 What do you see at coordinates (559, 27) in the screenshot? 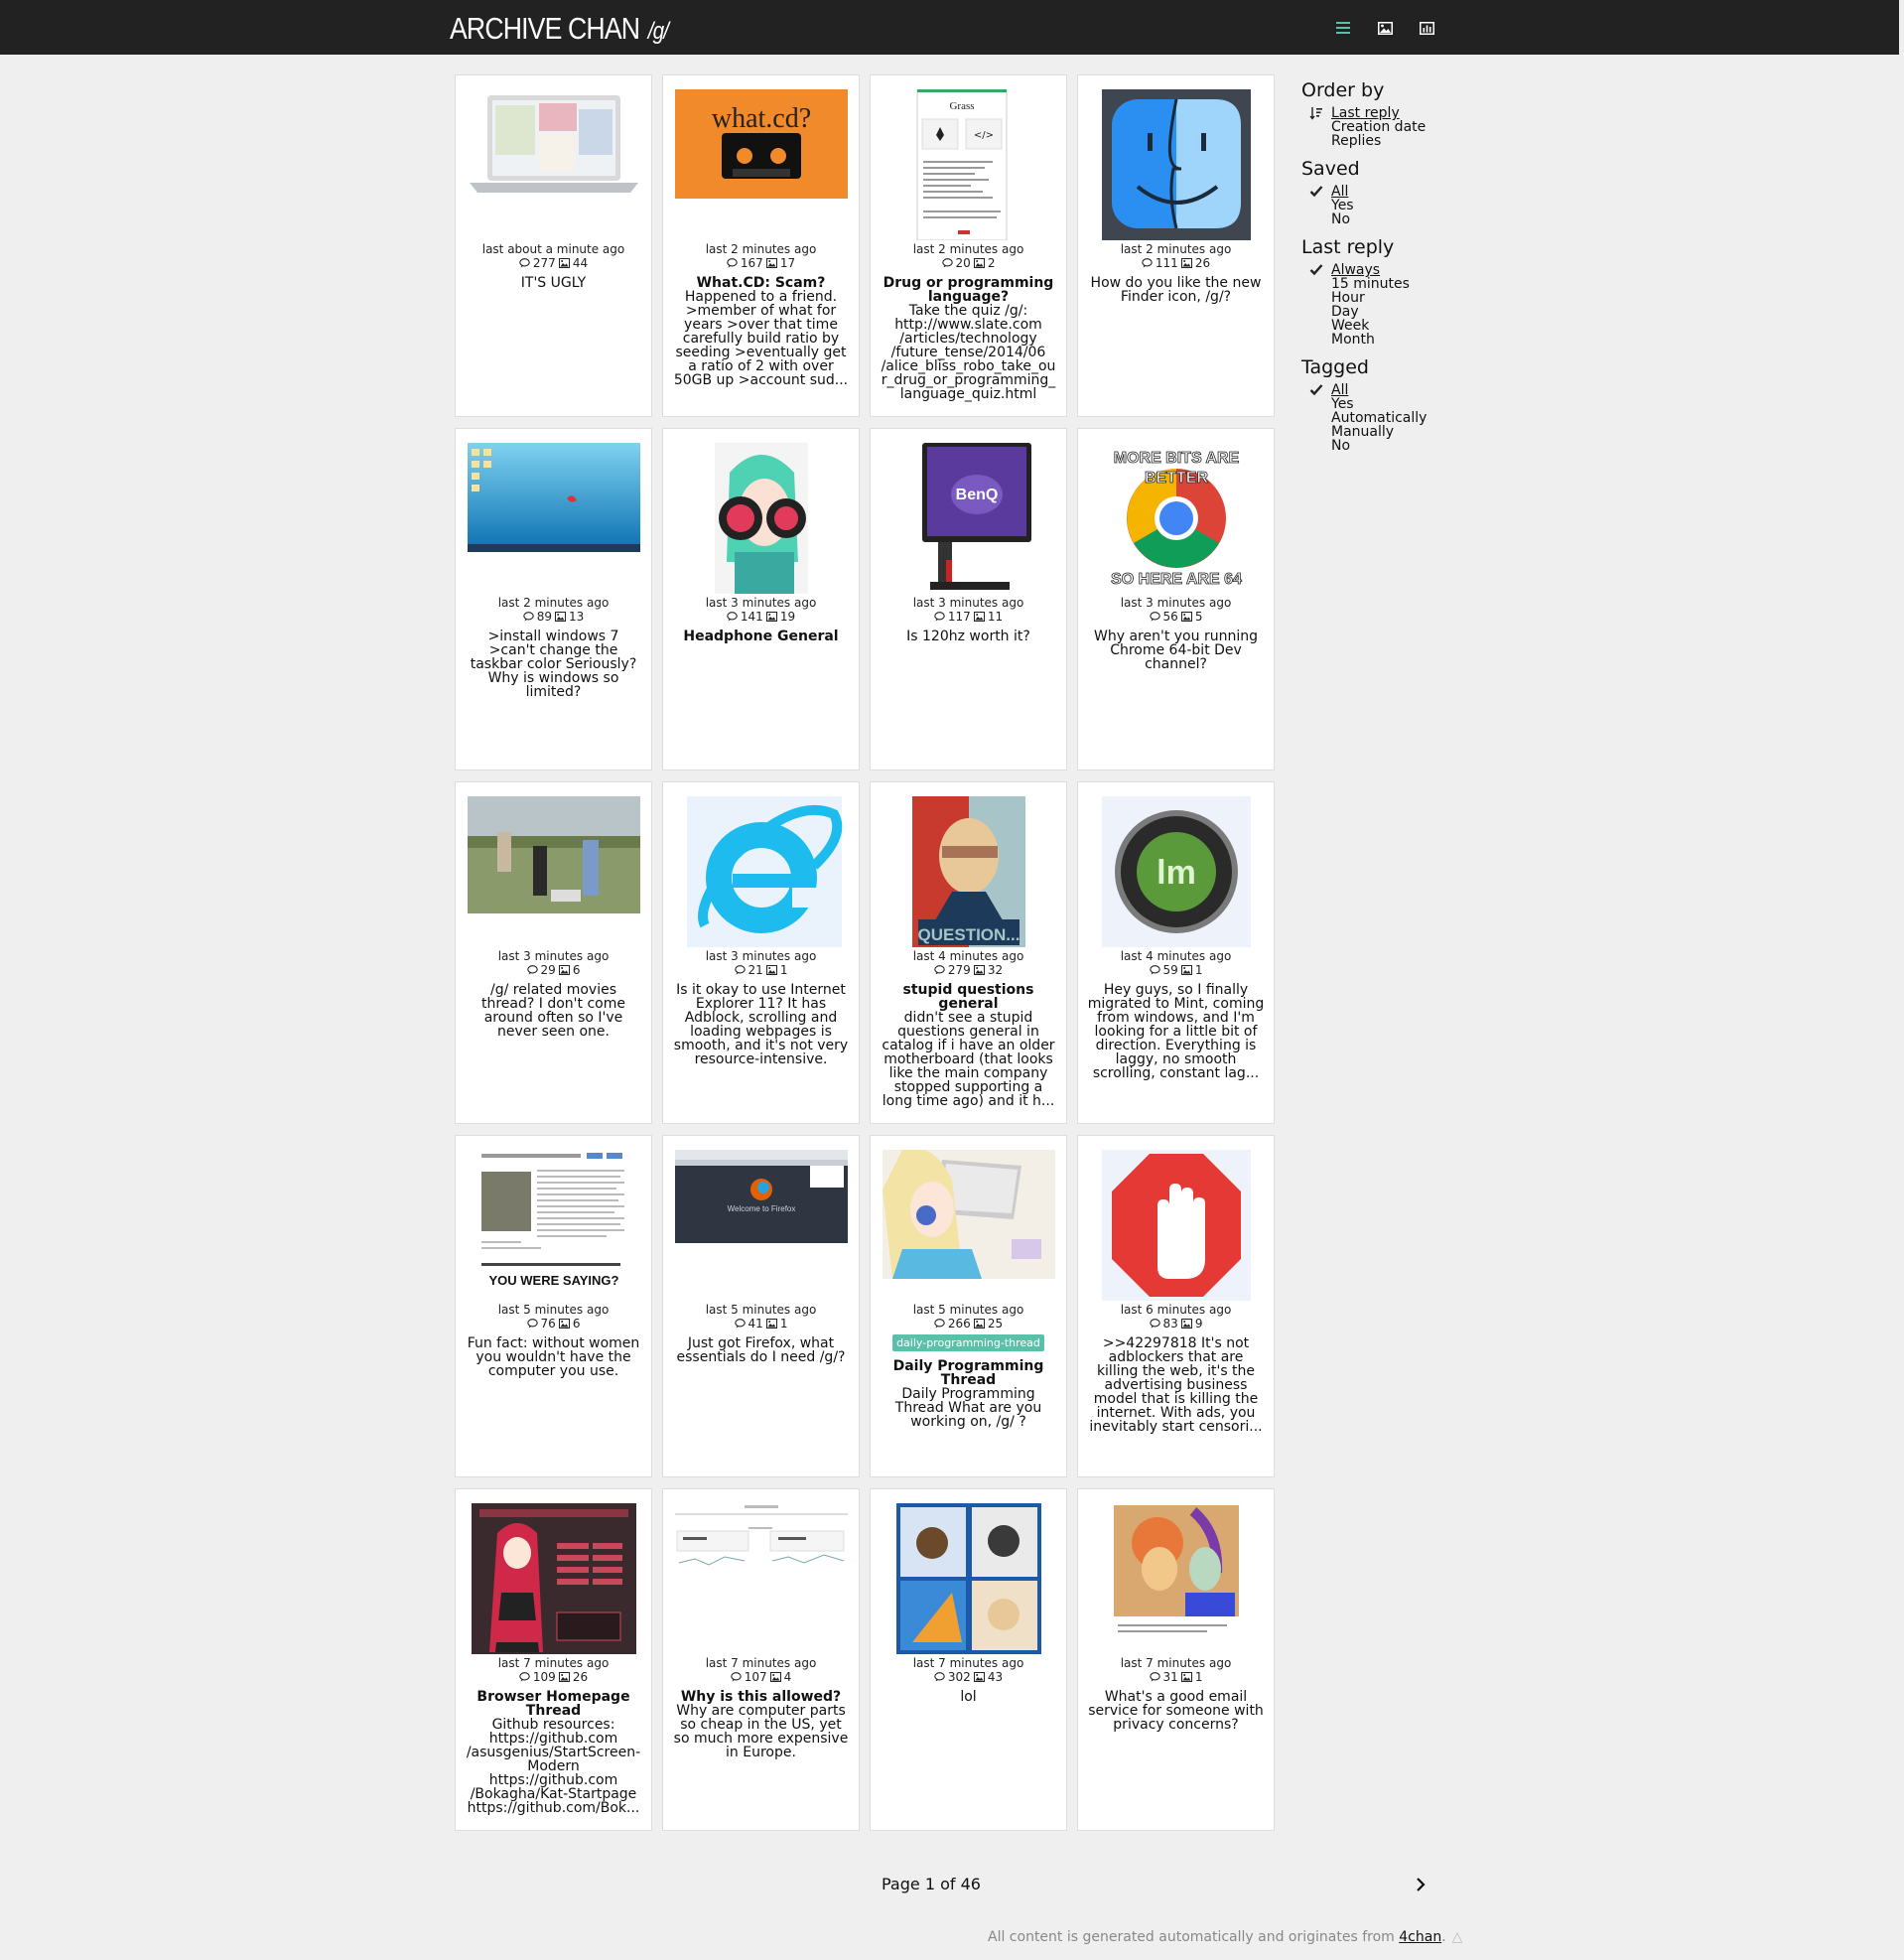
I see `site-logo: ARCHIVE CHAN/g/` at bounding box center [559, 27].